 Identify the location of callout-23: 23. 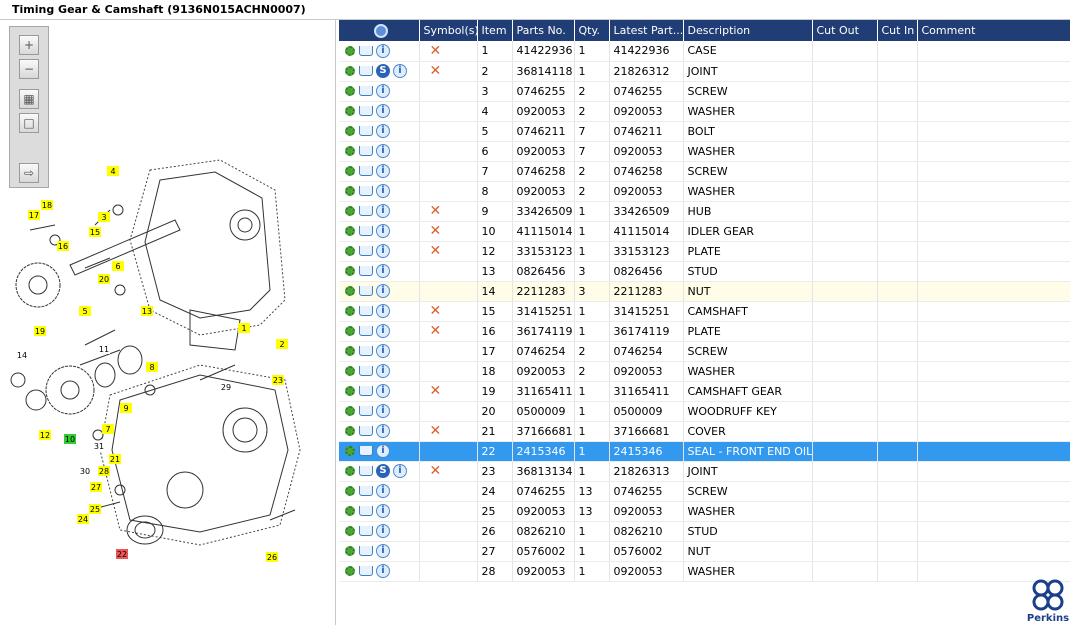
(278, 380).